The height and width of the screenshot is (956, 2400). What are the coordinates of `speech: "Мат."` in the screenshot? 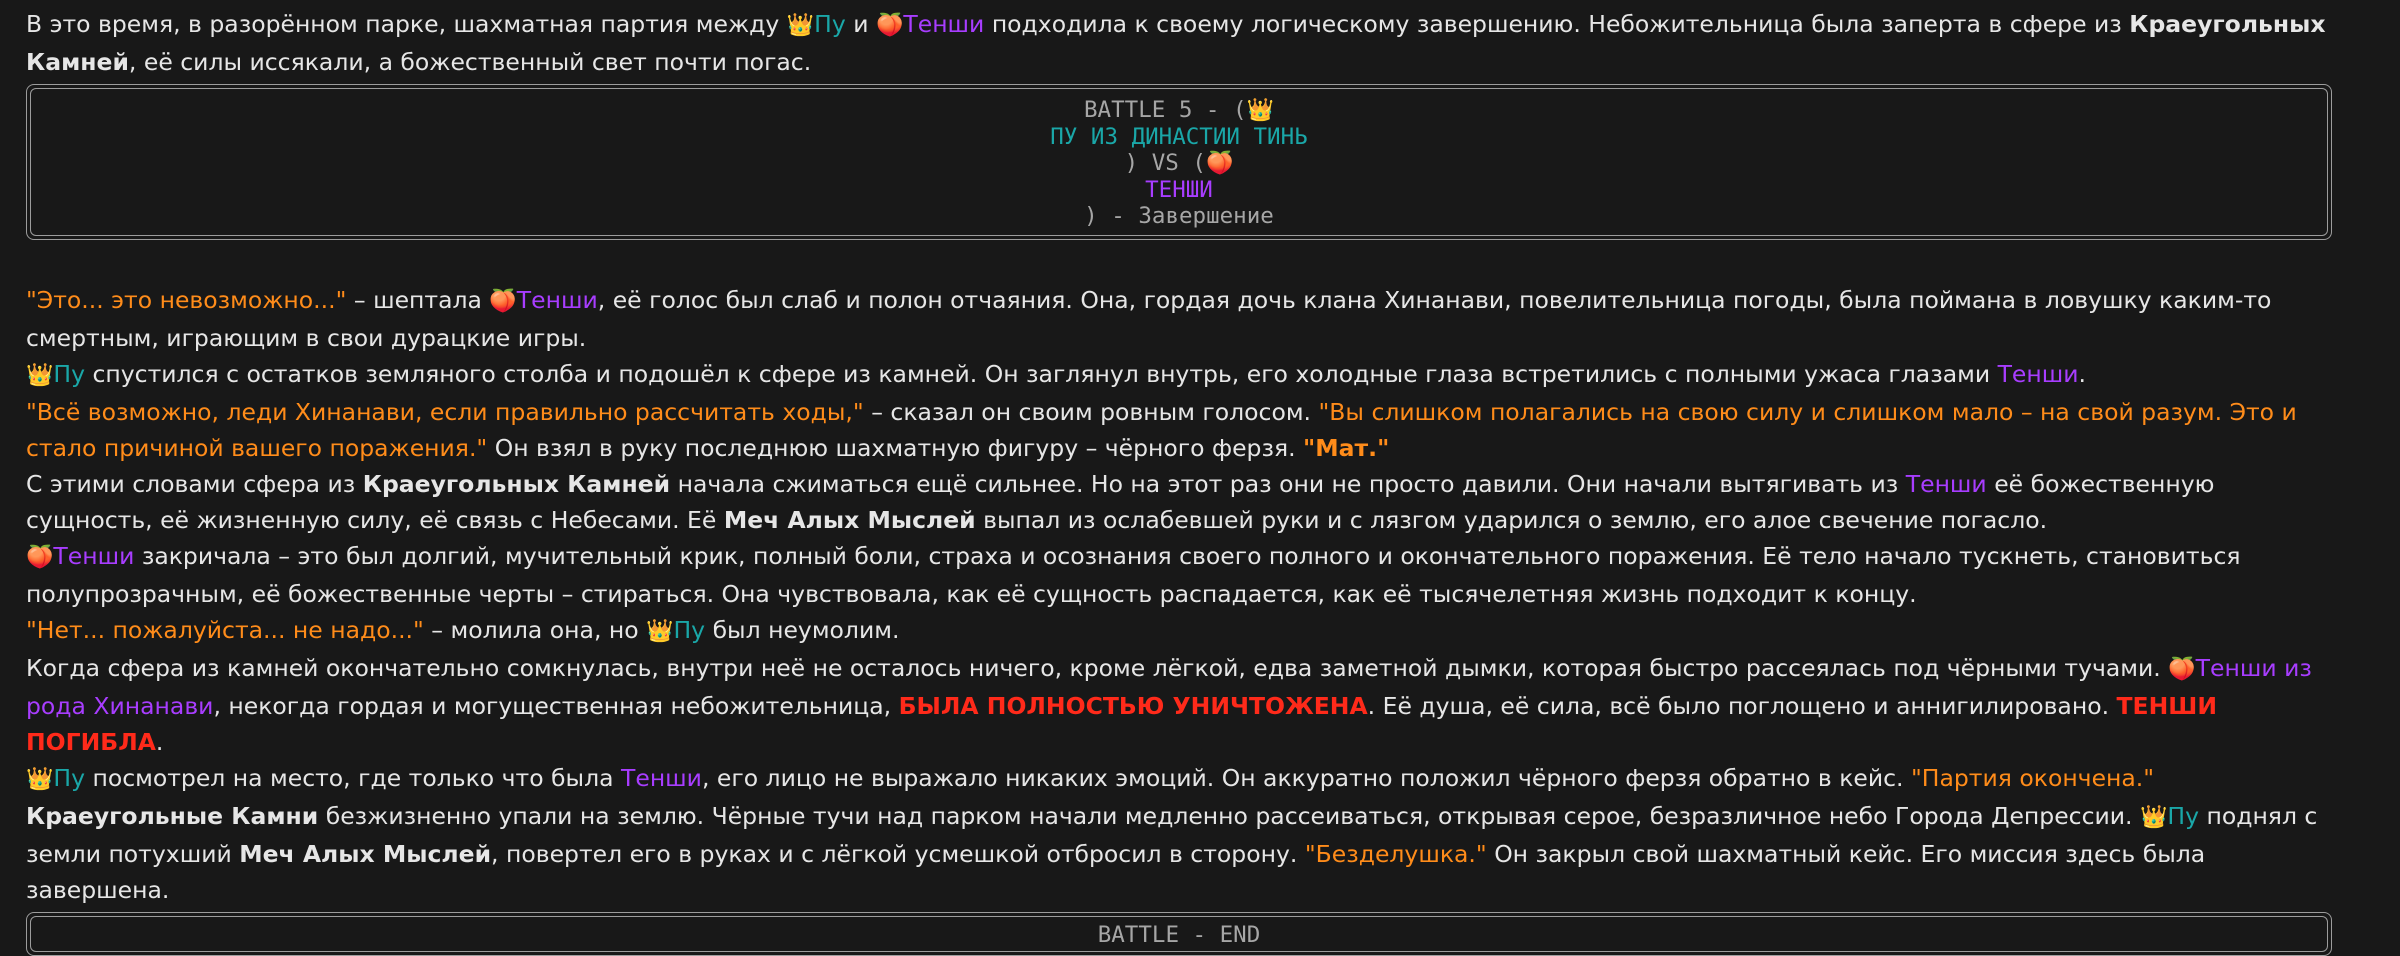 It's located at (1346, 448).